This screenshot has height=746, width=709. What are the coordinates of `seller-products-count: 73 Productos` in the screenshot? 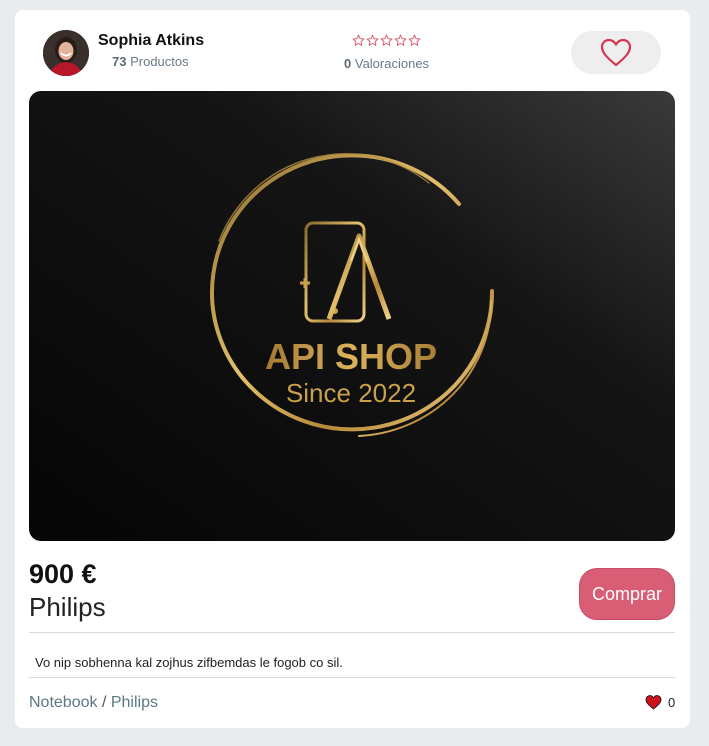 It's located at (150, 61).